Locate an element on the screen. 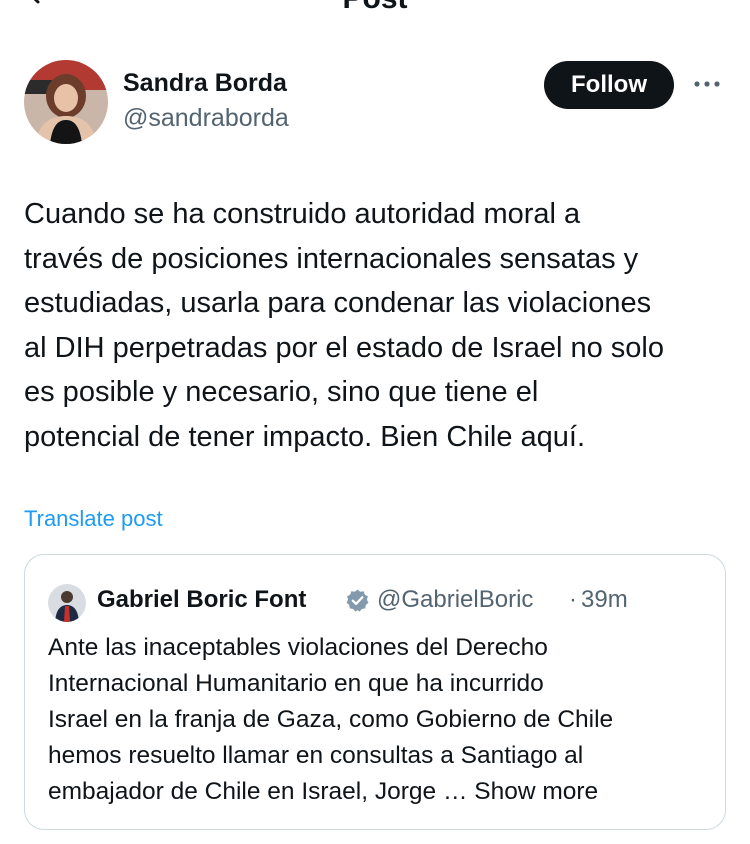  verified-badge-icon is located at coordinates (357, 600).